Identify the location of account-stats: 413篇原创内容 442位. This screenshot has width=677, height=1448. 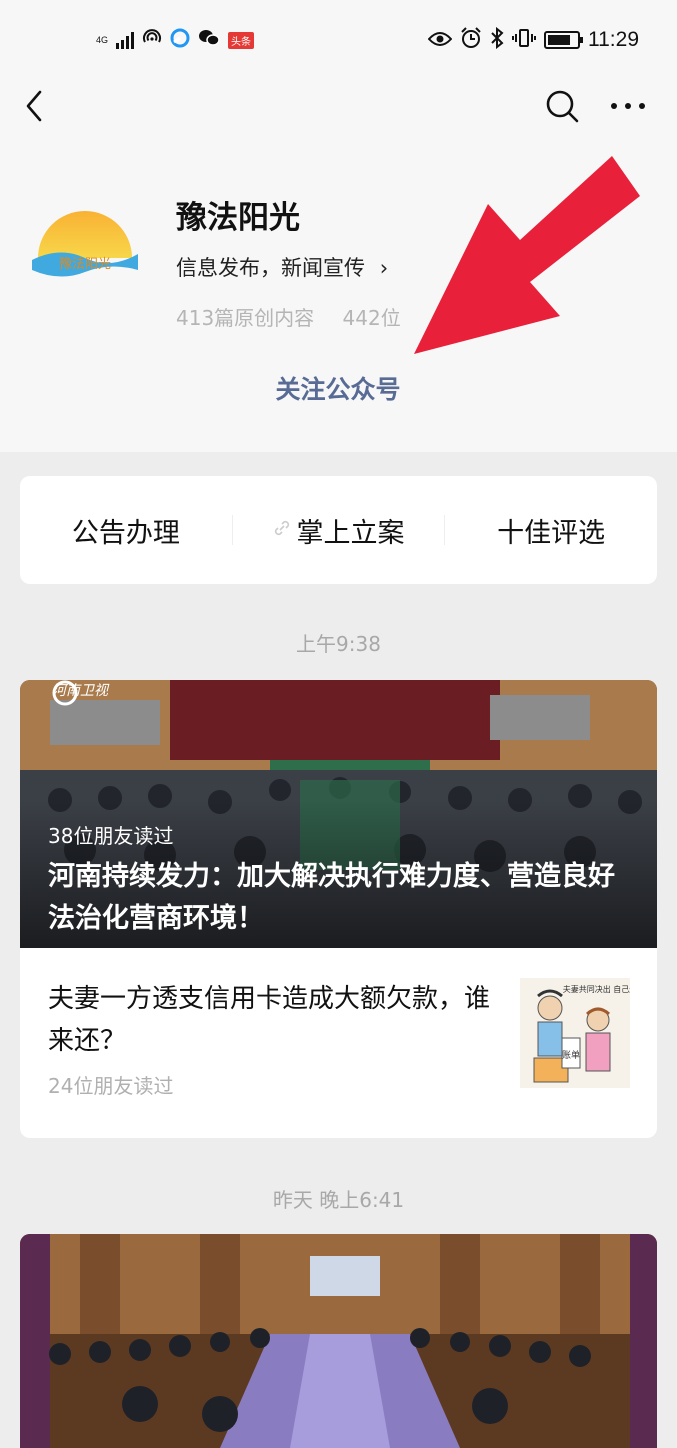
(288, 316).